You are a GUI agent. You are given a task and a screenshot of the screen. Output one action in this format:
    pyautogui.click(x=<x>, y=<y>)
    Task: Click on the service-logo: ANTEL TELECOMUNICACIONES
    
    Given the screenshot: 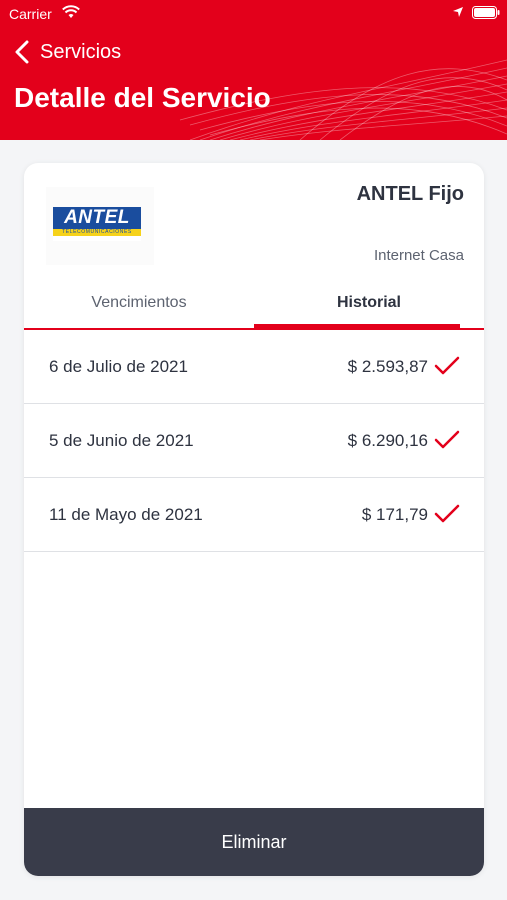 What is the action you would take?
    pyautogui.click(x=100, y=226)
    